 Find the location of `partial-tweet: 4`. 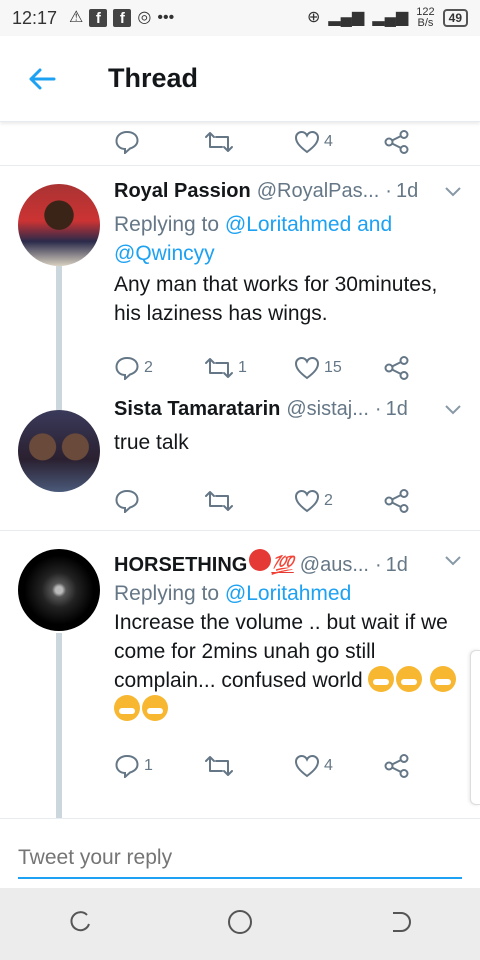

partial-tweet: 4 is located at coordinates (240, 144).